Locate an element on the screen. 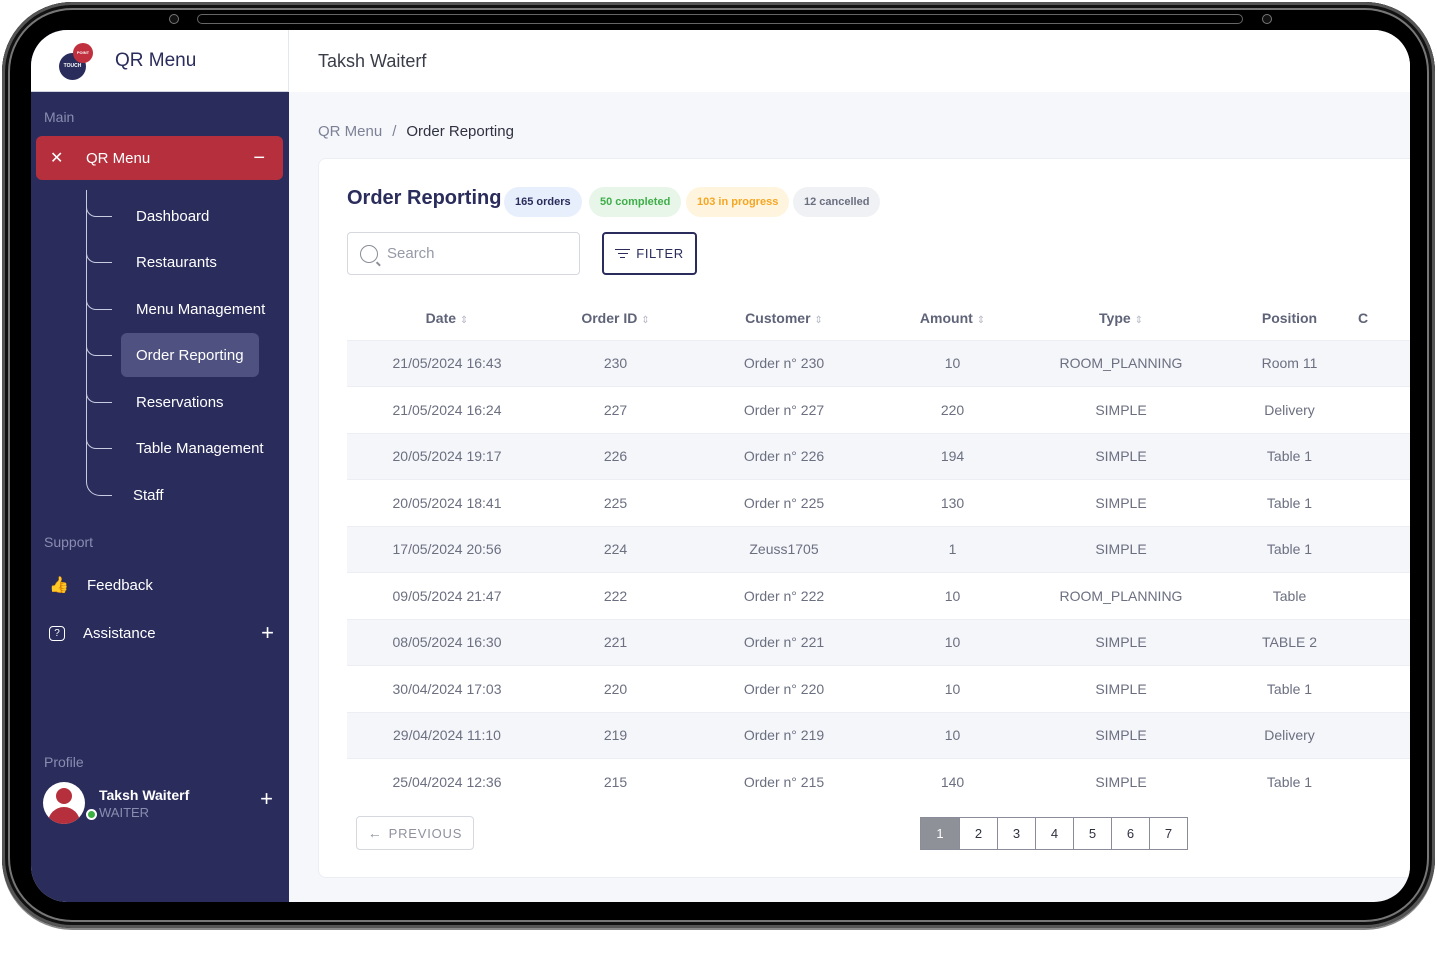  table-cell: 226 is located at coordinates (615, 456).